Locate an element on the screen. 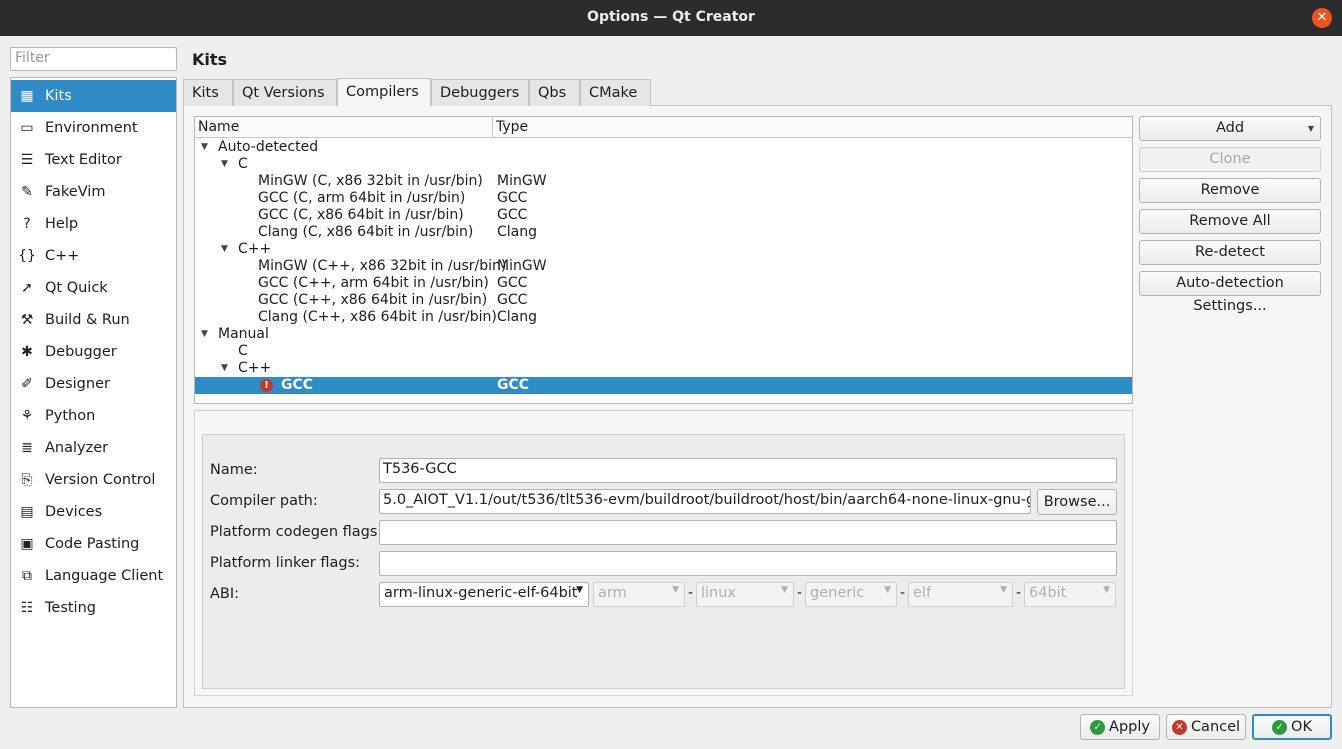 This screenshot has height=749, width=1342. sidebar-item-text-editor: ☰ Text Editor is located at coordinates (93, 160).